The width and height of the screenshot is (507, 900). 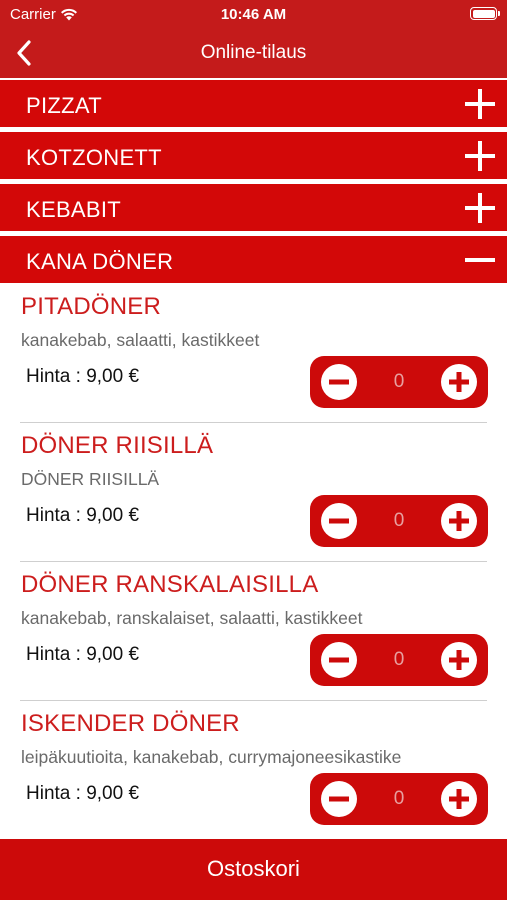 What do you see at coordinates (91, 306) in the screenshot?
I see `item-name: PITADÖNER` at bounding box center [91, 306].